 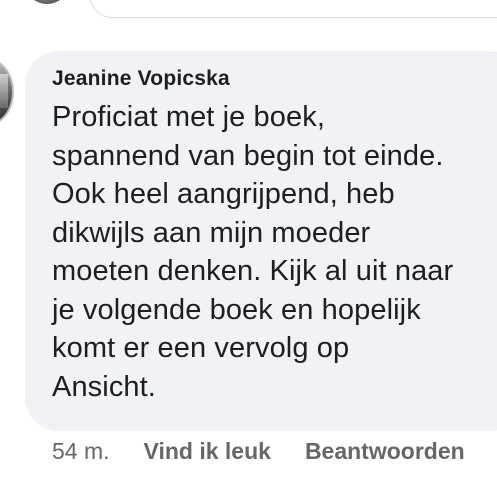 I want to click on comment-timestamp: 54 m., so click(x=81, y=451).